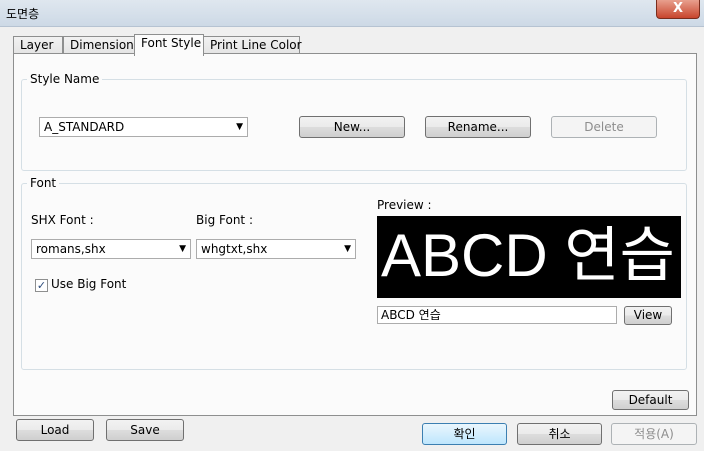 The width and height of the screenshot is (704, 451). Describe the element at coordinates (71, 249) in the screenshot. I see `shx-font-value: romans,shx` at that location.